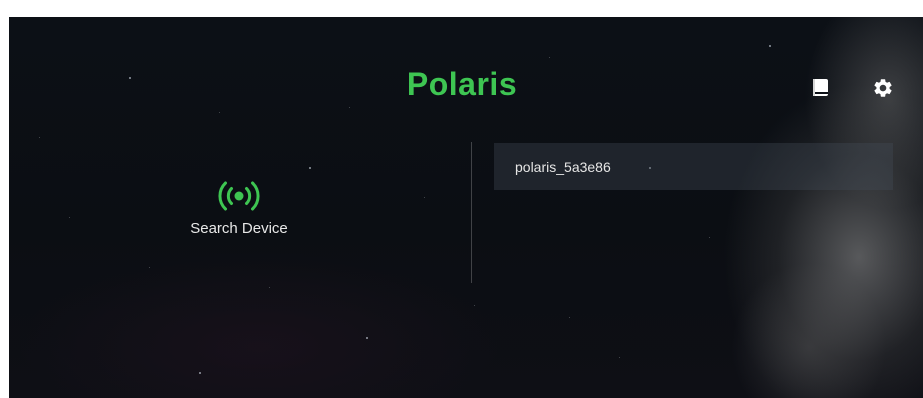  I want to click on book-icon, so click(820, 87).